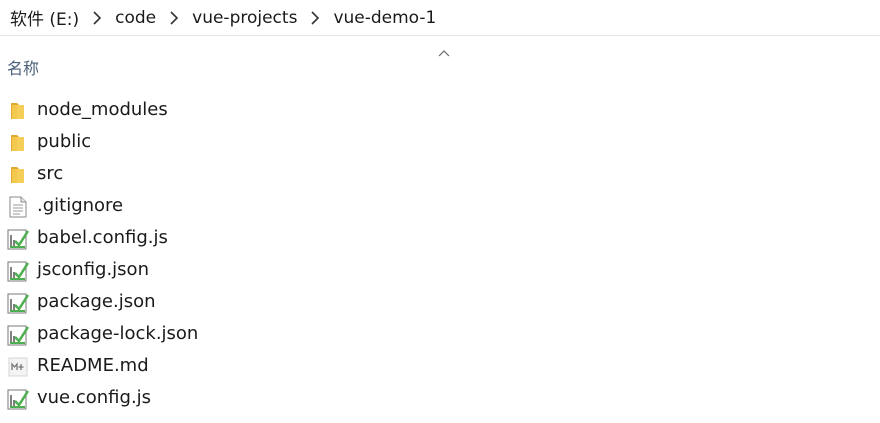 This screenshot has width=880, height=423. Describe the element at coordinates (440, 238) in the screenshot. I see `list-item: babel.config.js` at that location.